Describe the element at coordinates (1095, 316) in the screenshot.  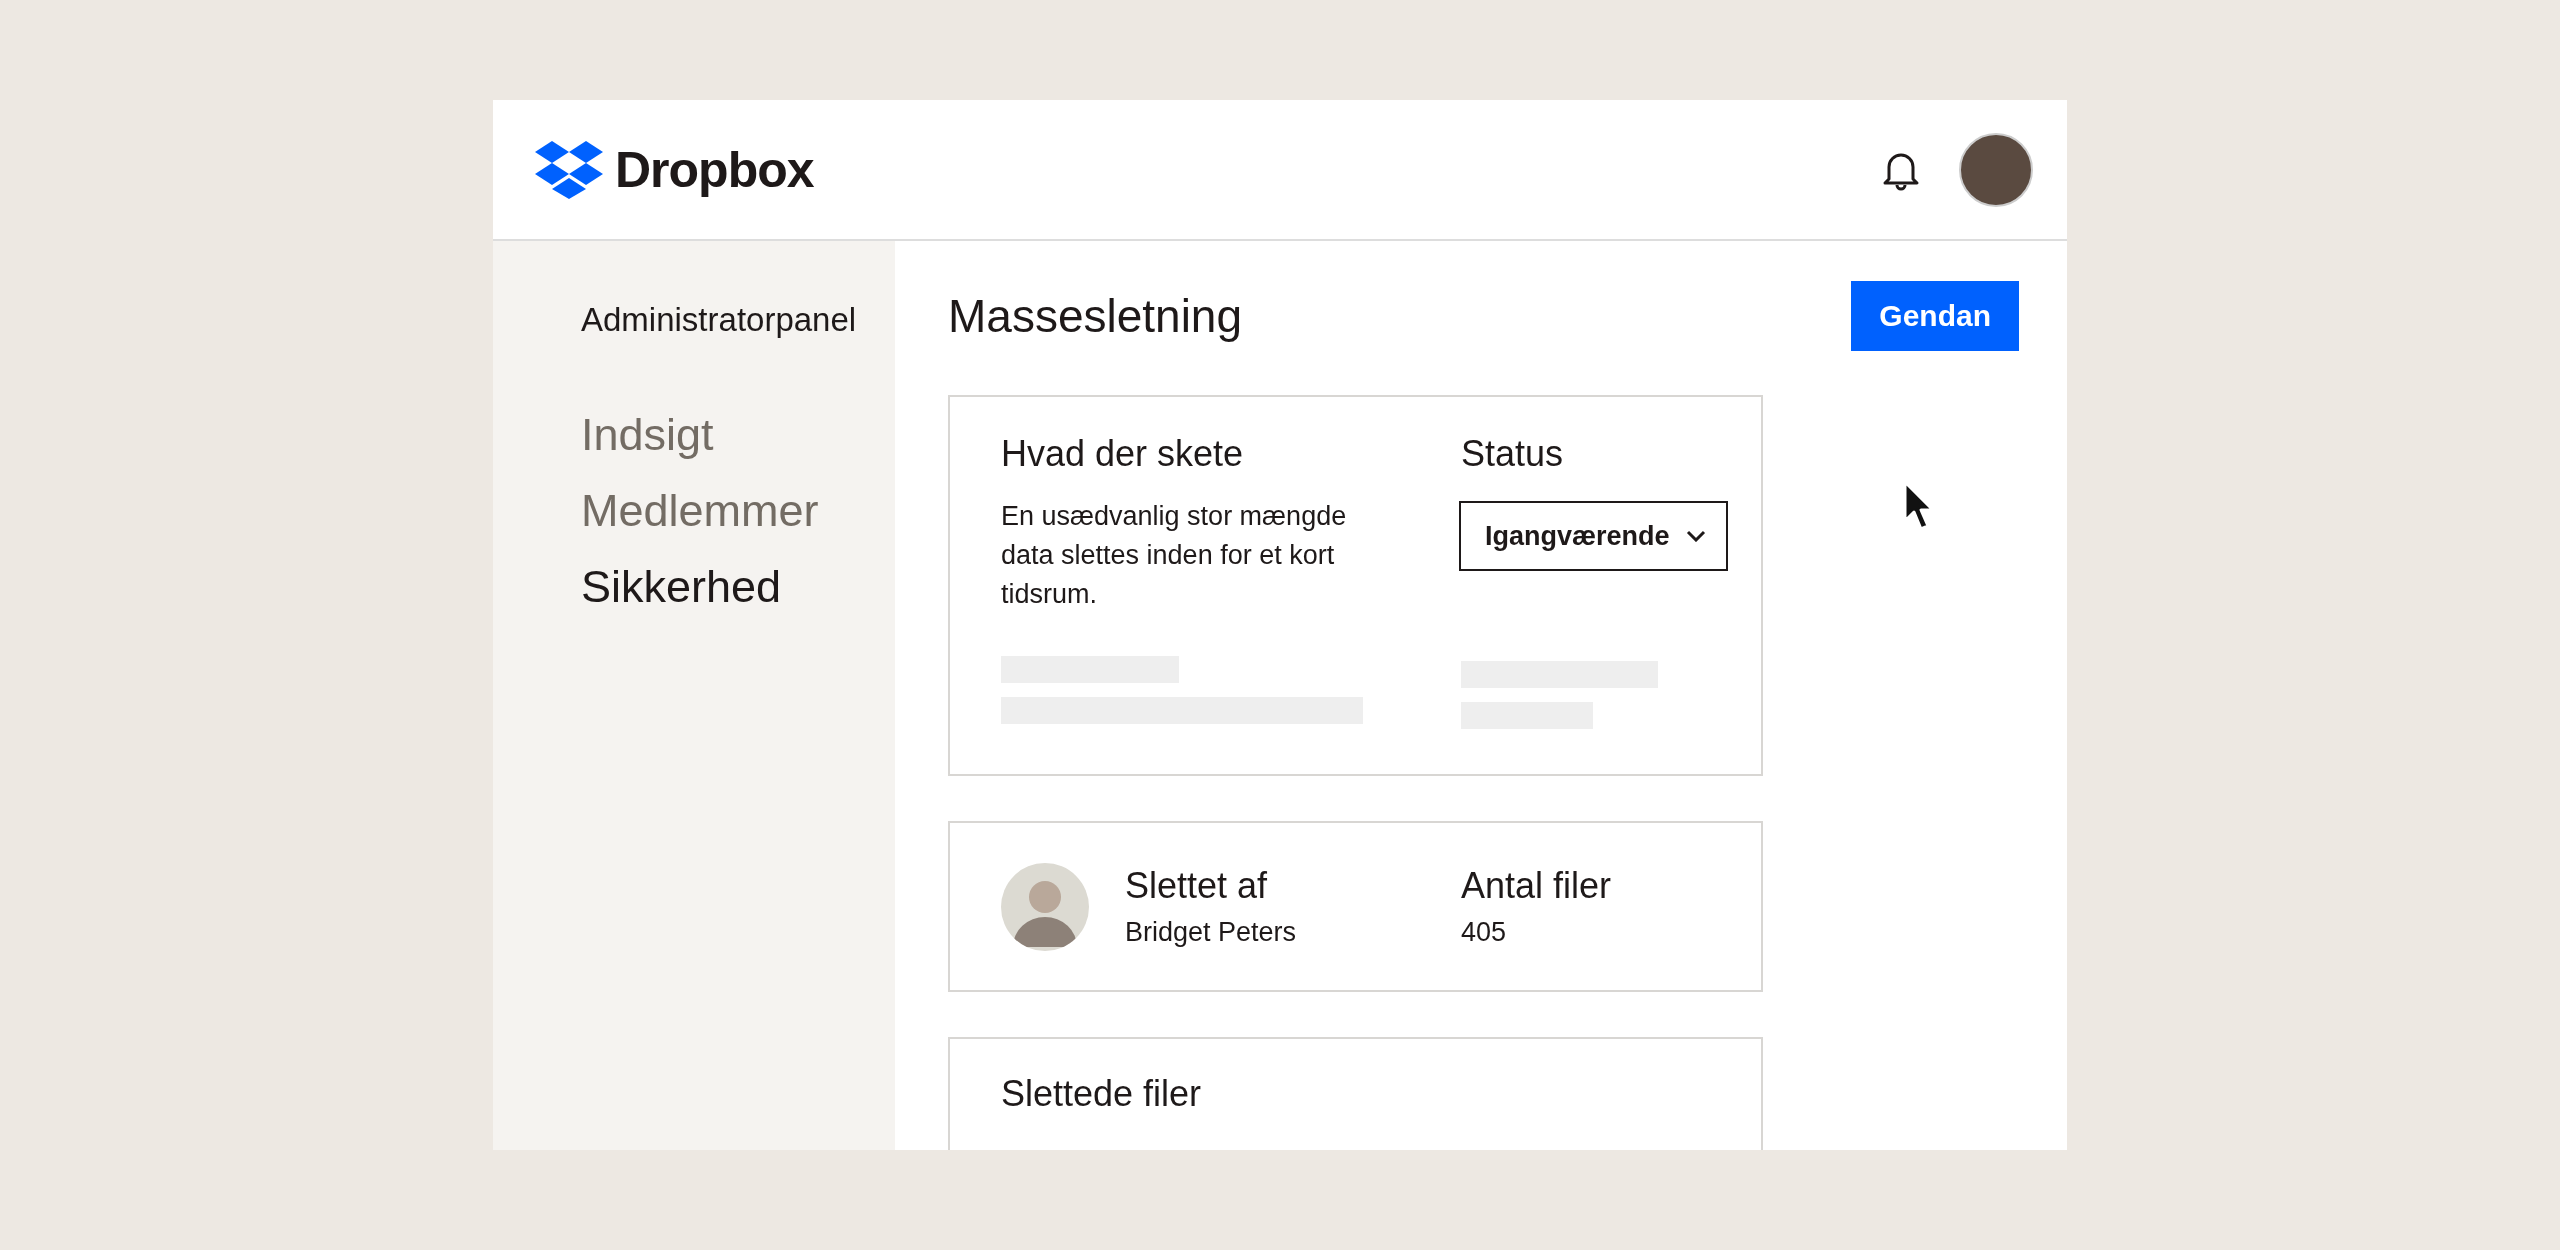
I see `page-title: Massesletning` at that location.